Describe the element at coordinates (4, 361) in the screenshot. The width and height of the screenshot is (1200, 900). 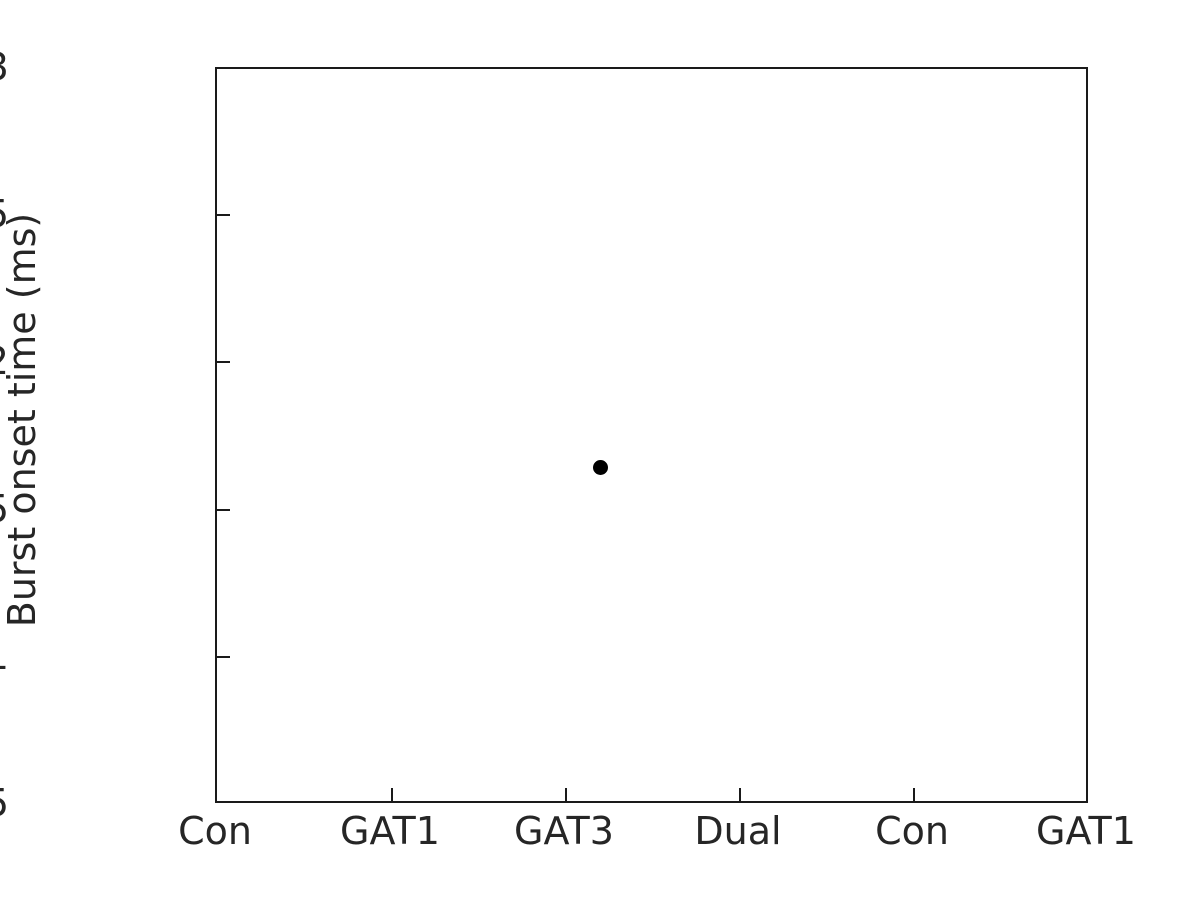
I see `y-tick-label-1092: 1092` at that location.